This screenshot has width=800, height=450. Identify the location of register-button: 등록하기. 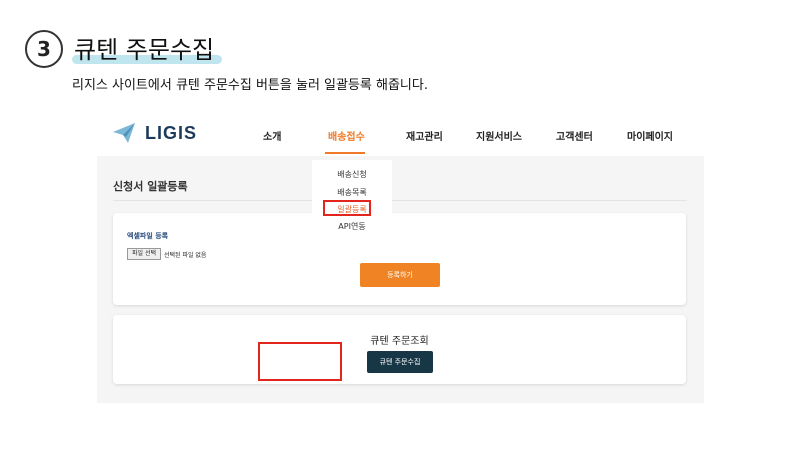
(400, 275).